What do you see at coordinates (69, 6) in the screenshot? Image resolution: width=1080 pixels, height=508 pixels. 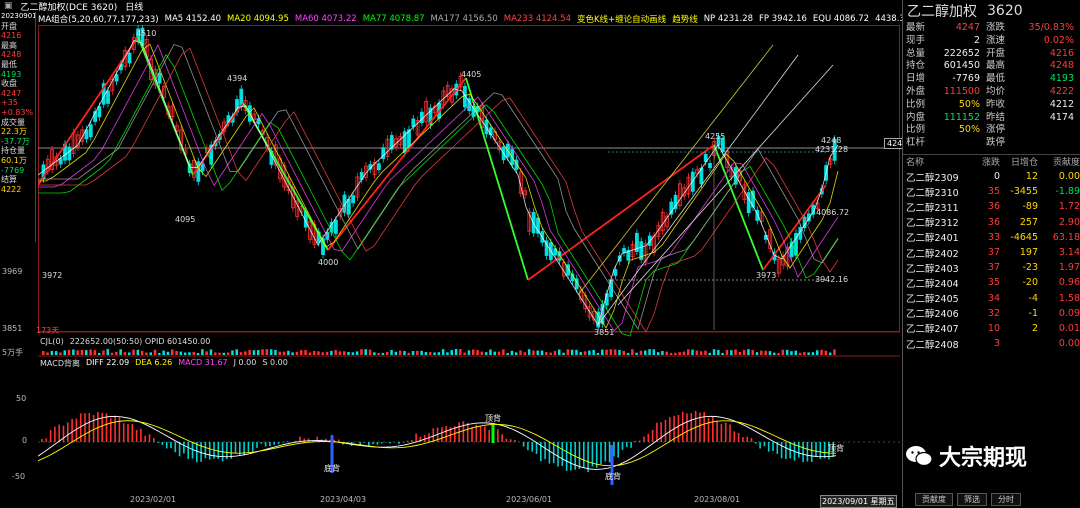 I see `instrument-title: 乙二醇加权(DCE 3620)` at bounding box center [69, 6].